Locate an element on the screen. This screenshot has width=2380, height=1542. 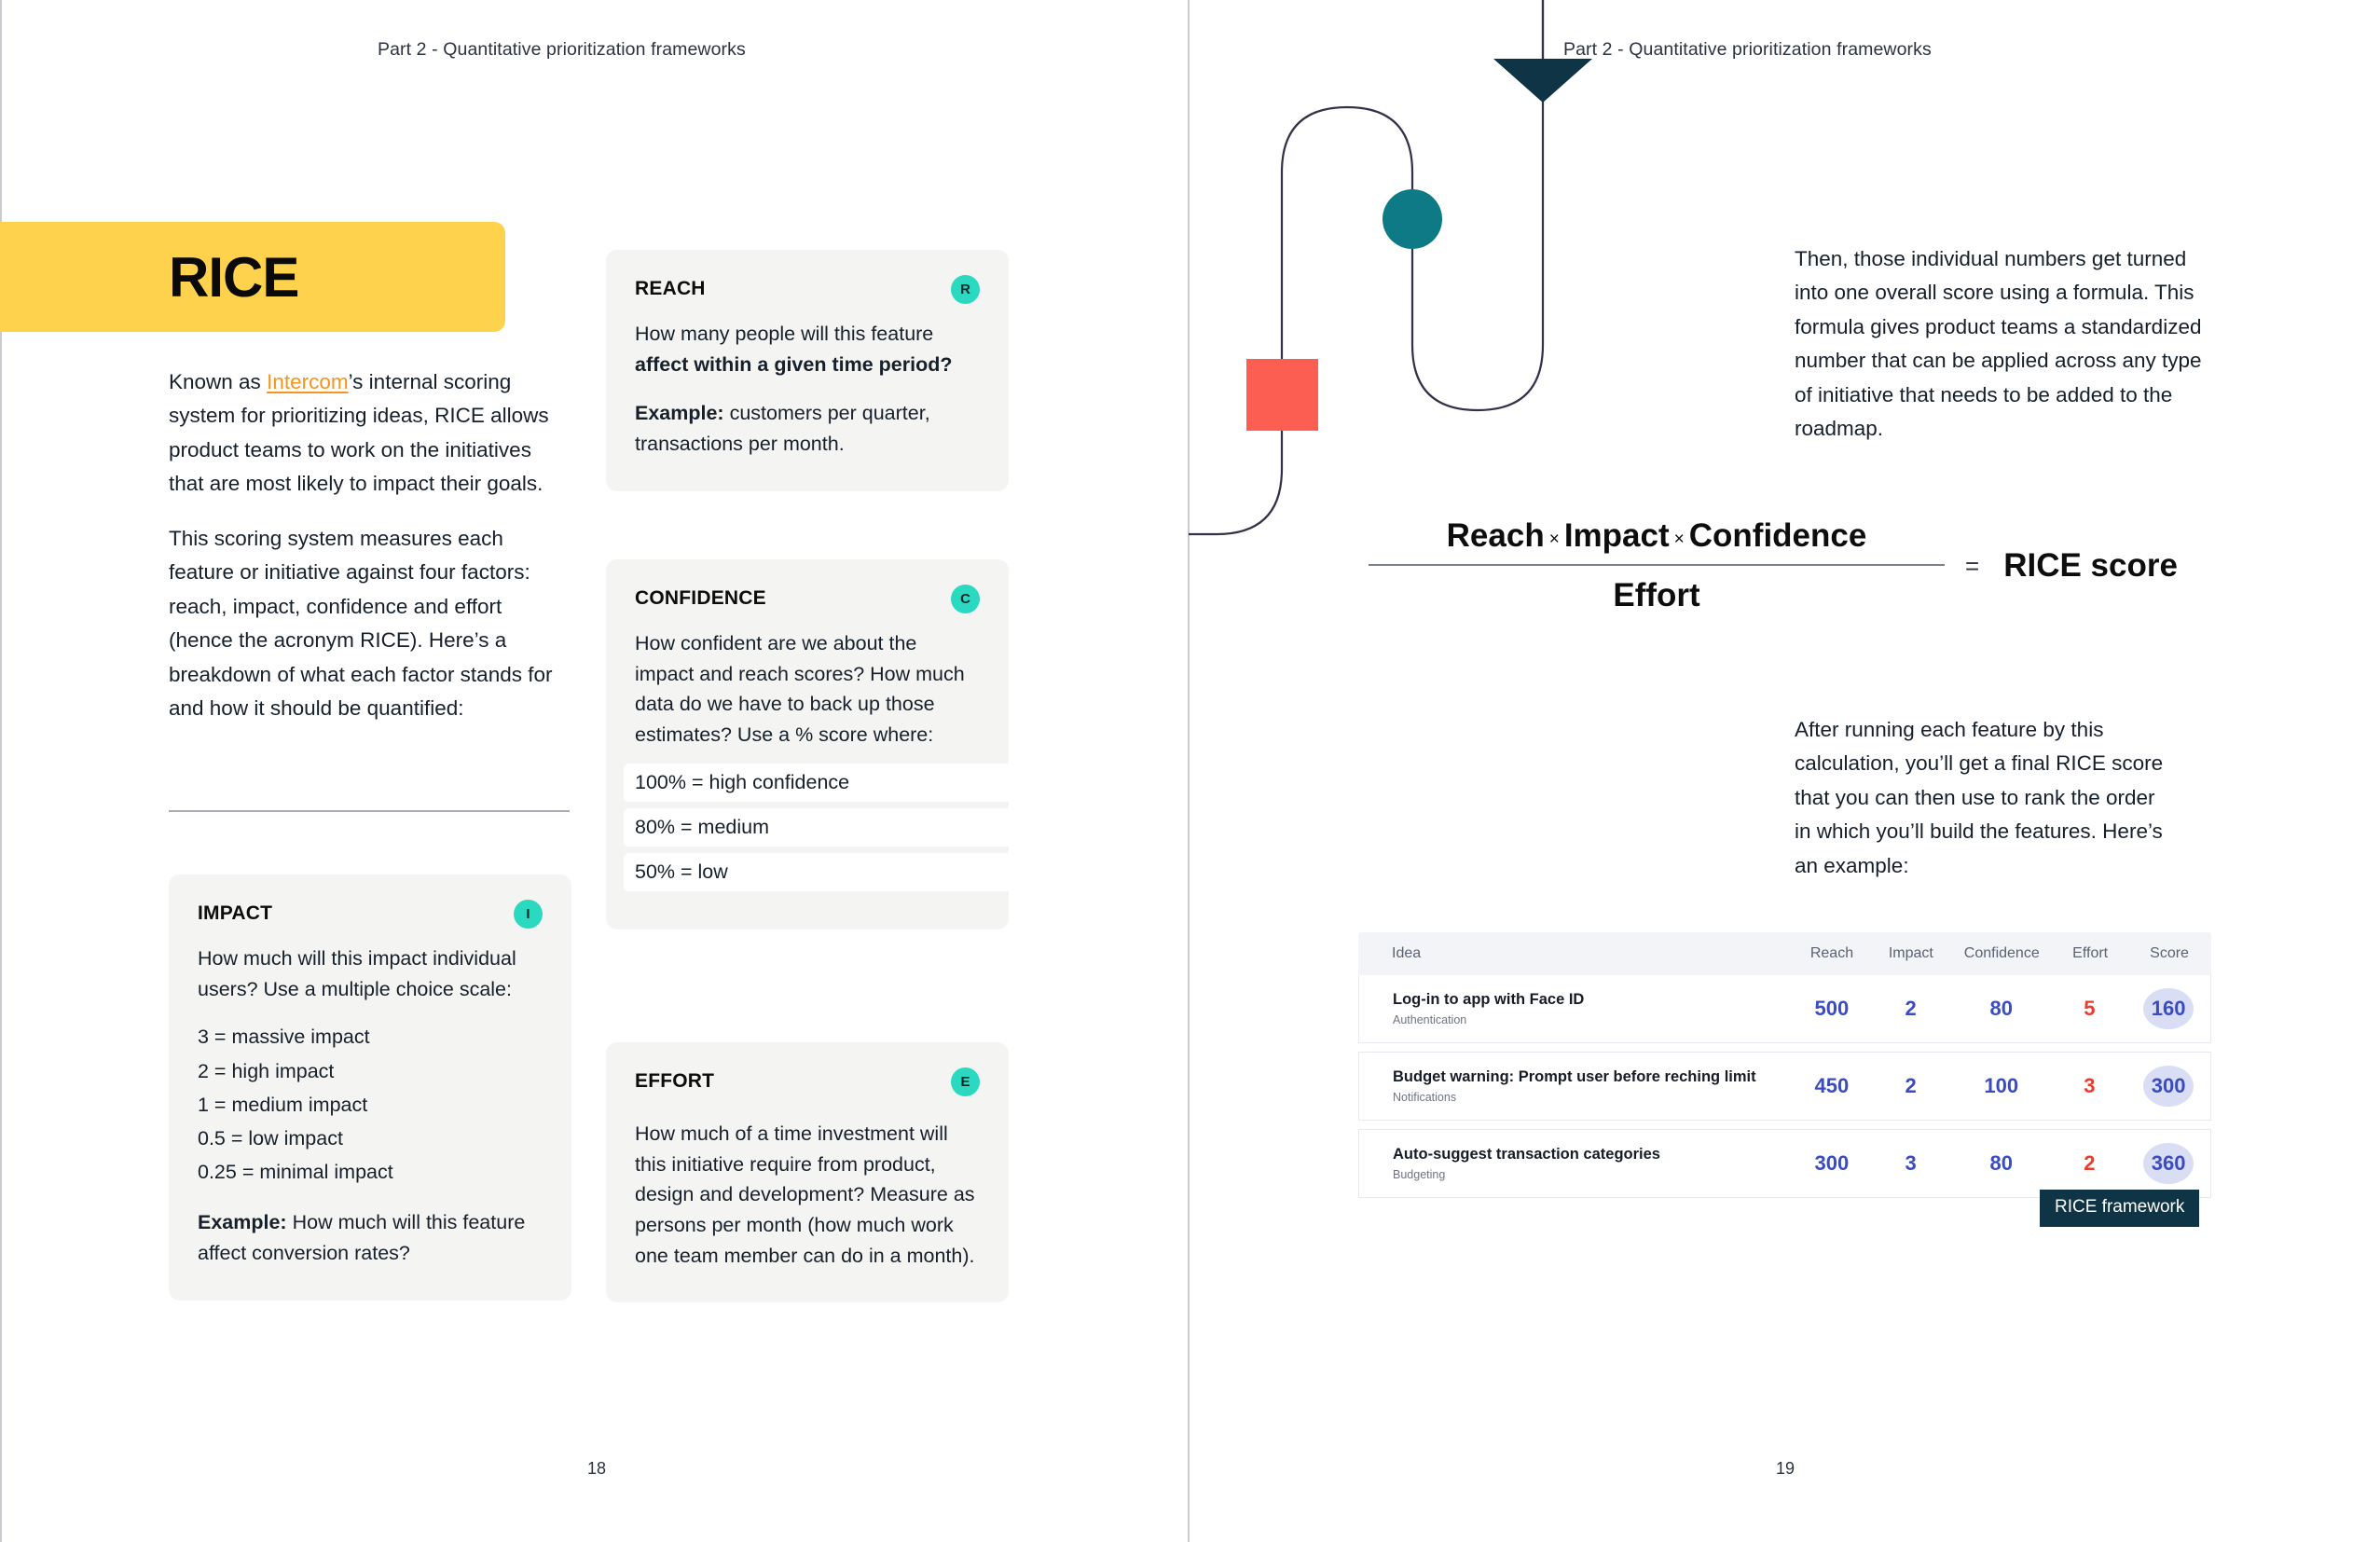
confidence-scale-item: 80% = medium is located at coordinates (817, 827).